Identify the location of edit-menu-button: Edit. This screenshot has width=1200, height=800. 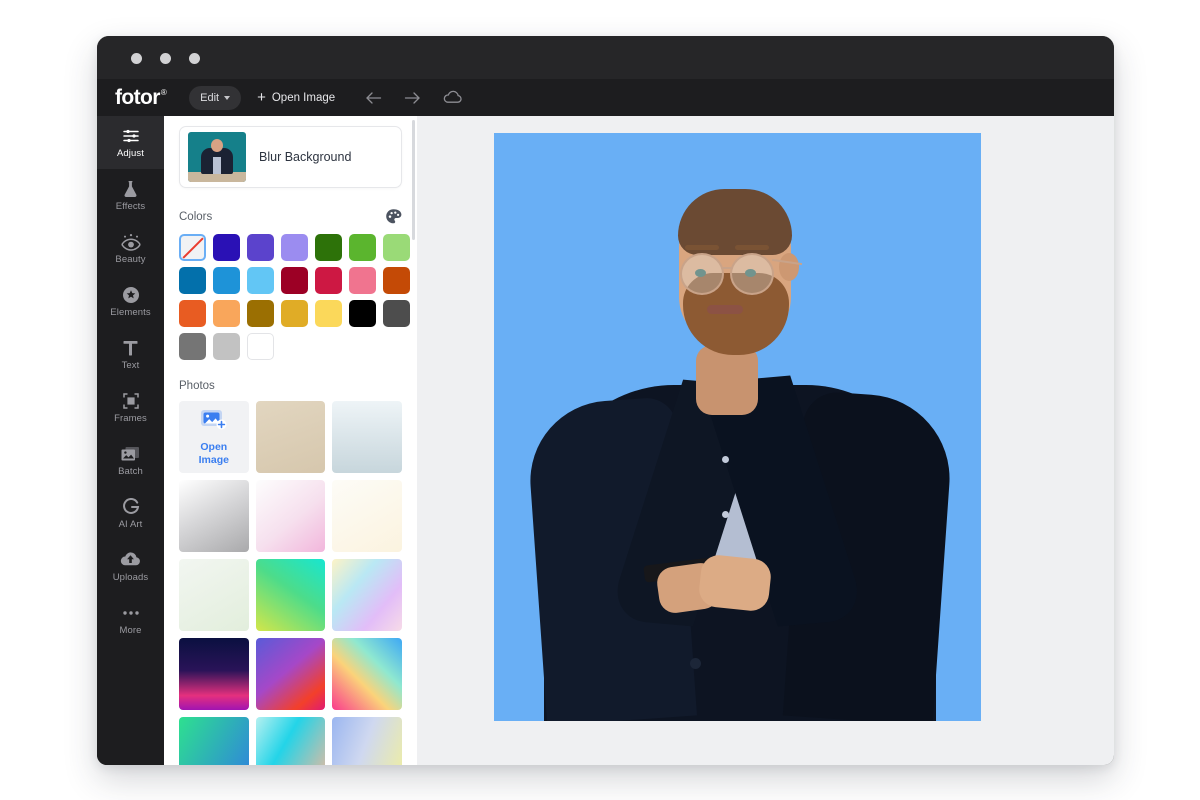
(215, 97).